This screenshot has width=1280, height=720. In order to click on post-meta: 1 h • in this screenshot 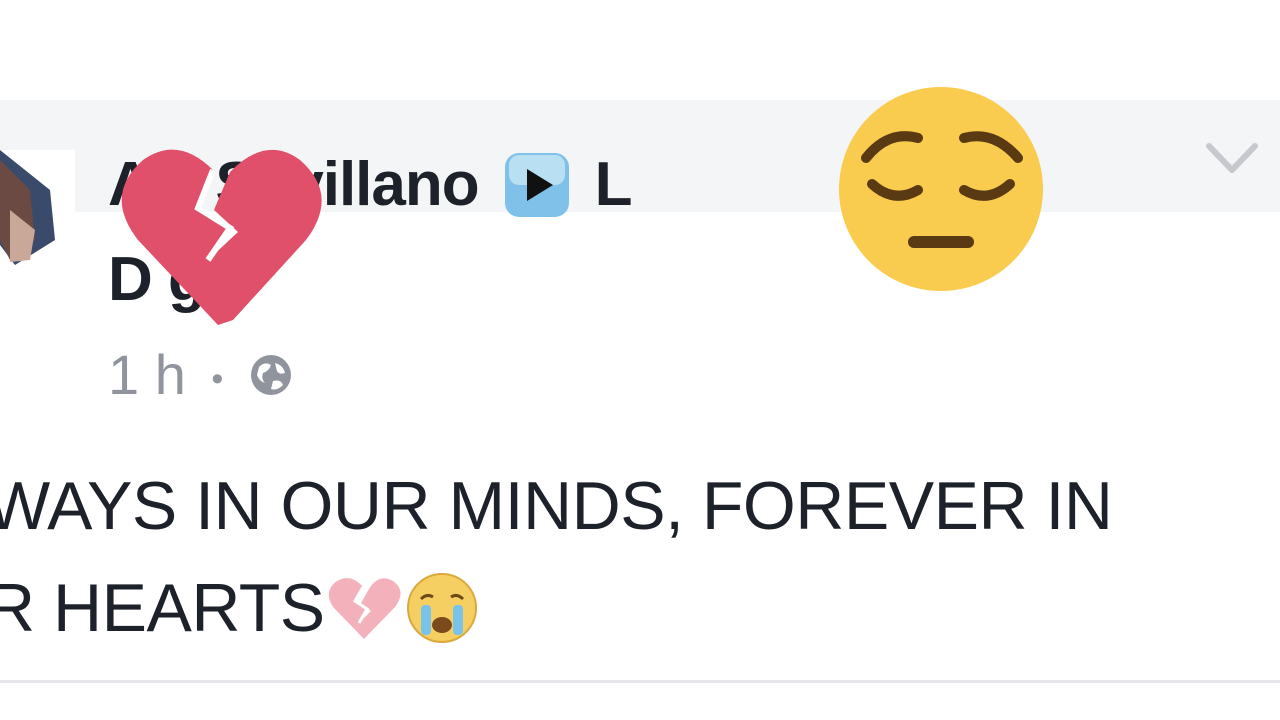, I will do `click(200, 377)`.